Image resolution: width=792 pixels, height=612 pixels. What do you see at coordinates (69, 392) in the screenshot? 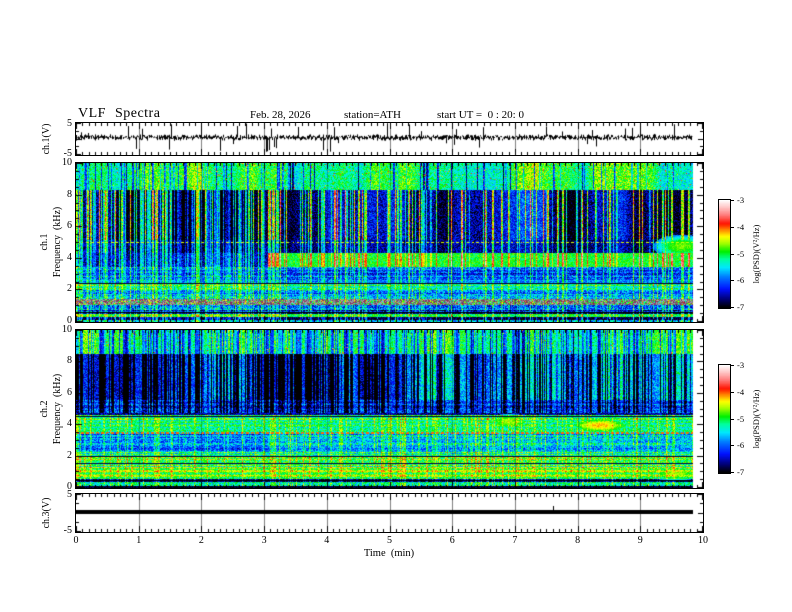
I see `spec2-ytick-label: 6` at bounding box center [69, 392].